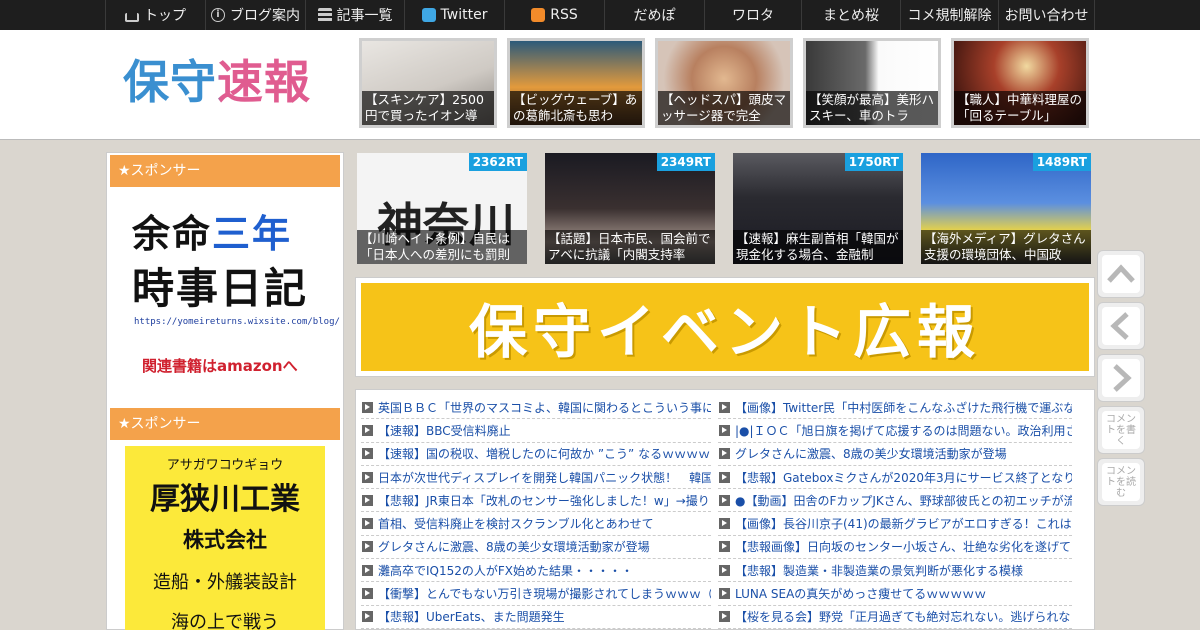 This screenshot has width=1200, height=630. I want to click on rt-article: 1489RT 【海外メディア】グレタさん支援の環境団体、中国政, so click(1006, 208).